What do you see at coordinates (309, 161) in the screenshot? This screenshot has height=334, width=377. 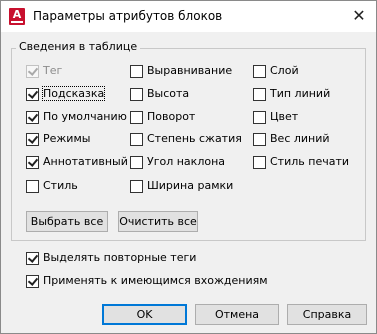 I see `checkbox-plot-style-label: Стиль печати` at bounding box center [309, 161].